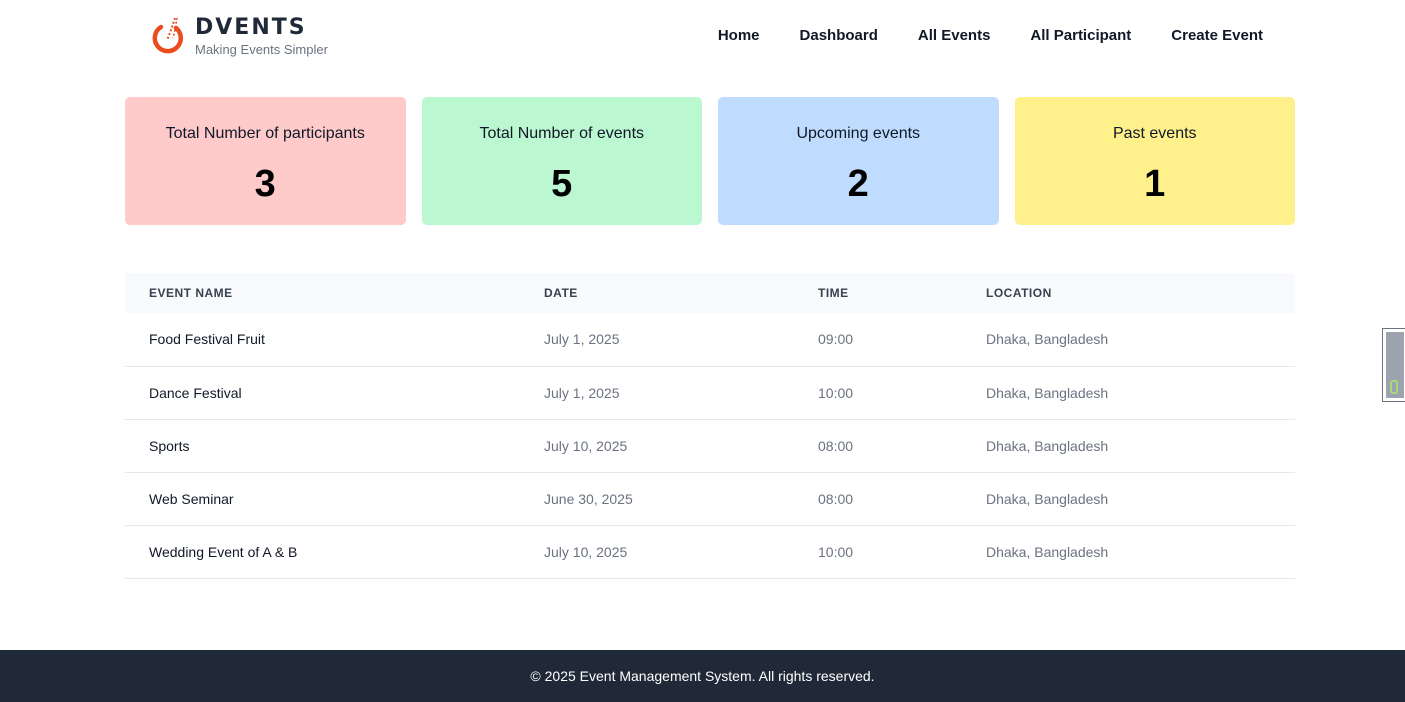 The image size is (1405, 702). What do you see at coordinates (261, 49) in the screenshot?
I see `brand-tagline: Making Events Simpler` at bounding box center [261, 49].